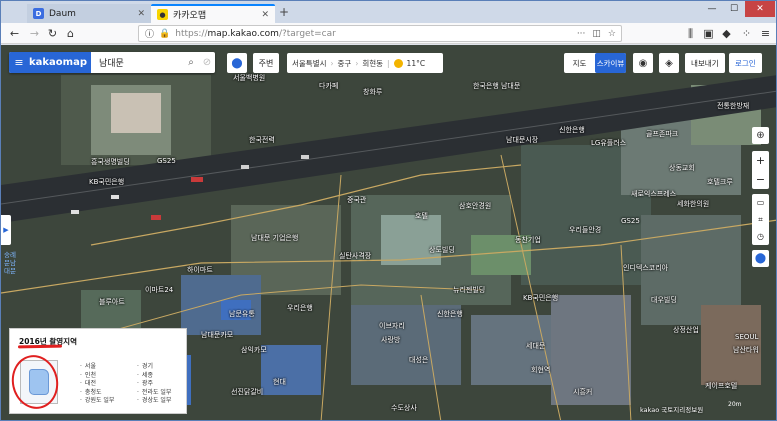  I want to click on map-label: 다카페, so click(328, 86).